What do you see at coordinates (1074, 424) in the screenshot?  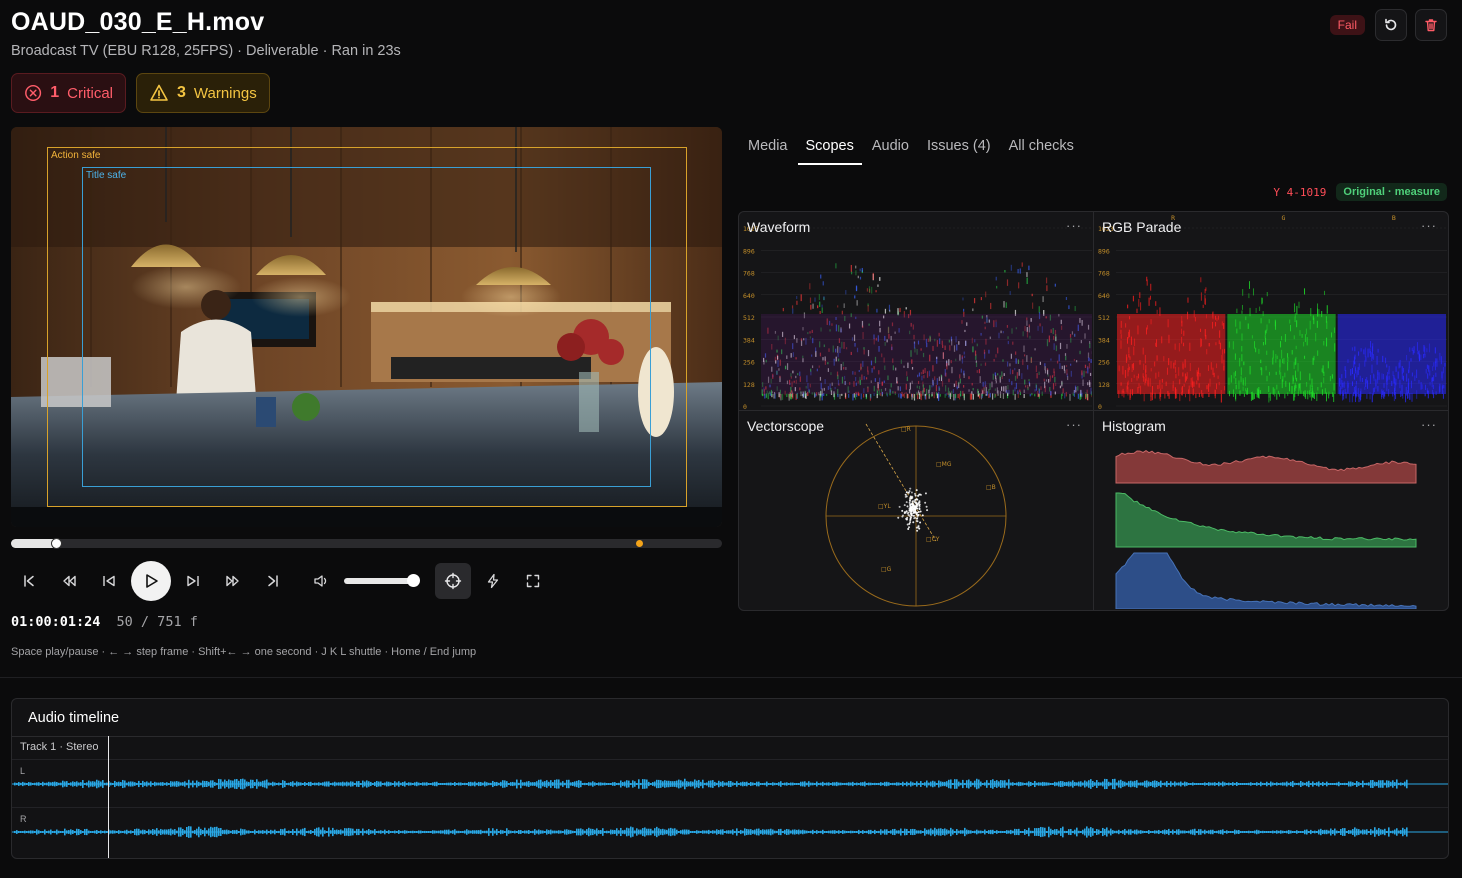 I see `vectorscope-menu-button: ···` at bounding box center [1074, 424].